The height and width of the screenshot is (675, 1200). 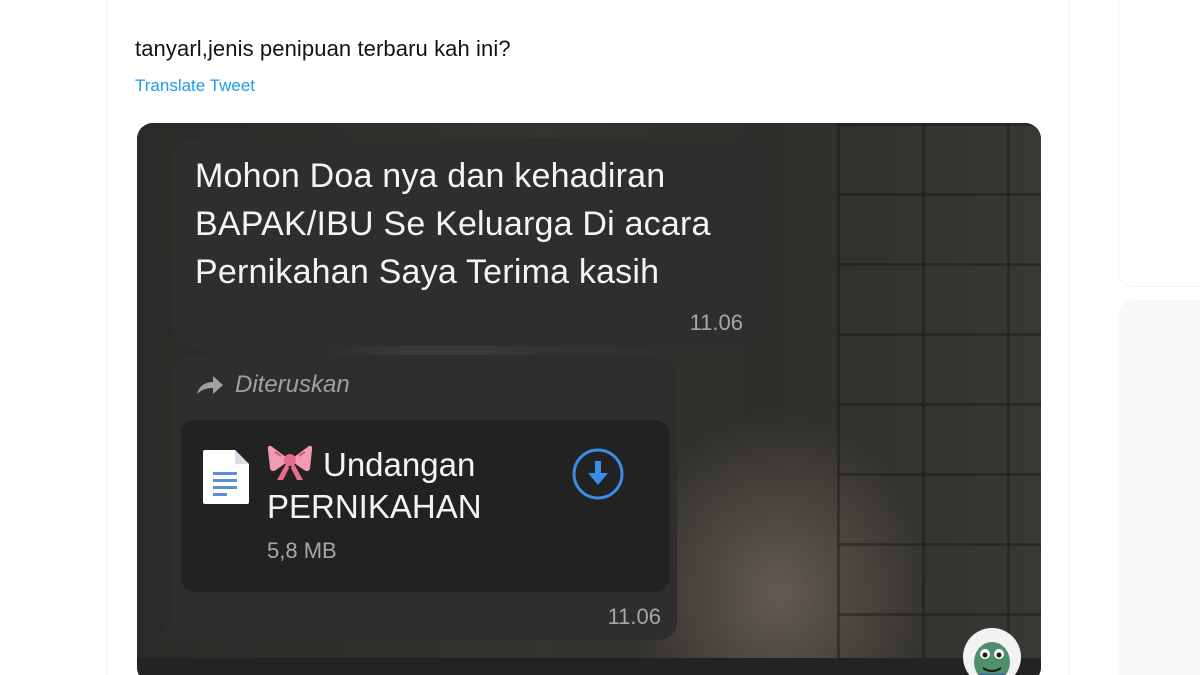 I want to click on file-title: Undangan PERNIKAHAN, so click(x=374, y=485).